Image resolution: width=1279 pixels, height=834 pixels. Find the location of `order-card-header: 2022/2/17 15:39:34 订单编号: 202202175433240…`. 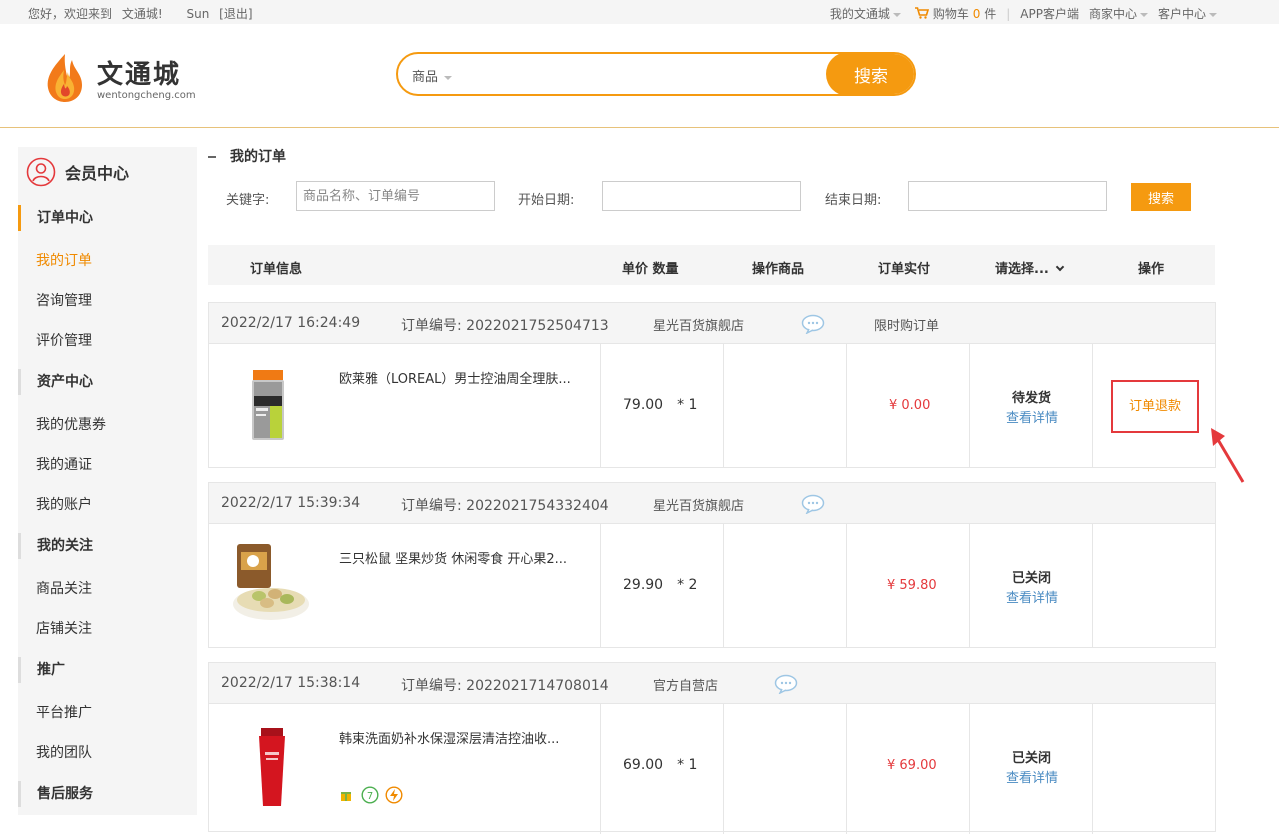

order-card-header: 2022/2/17 15:39:34 订单编号: 202202175433240… is located at coordinates (712, 503).